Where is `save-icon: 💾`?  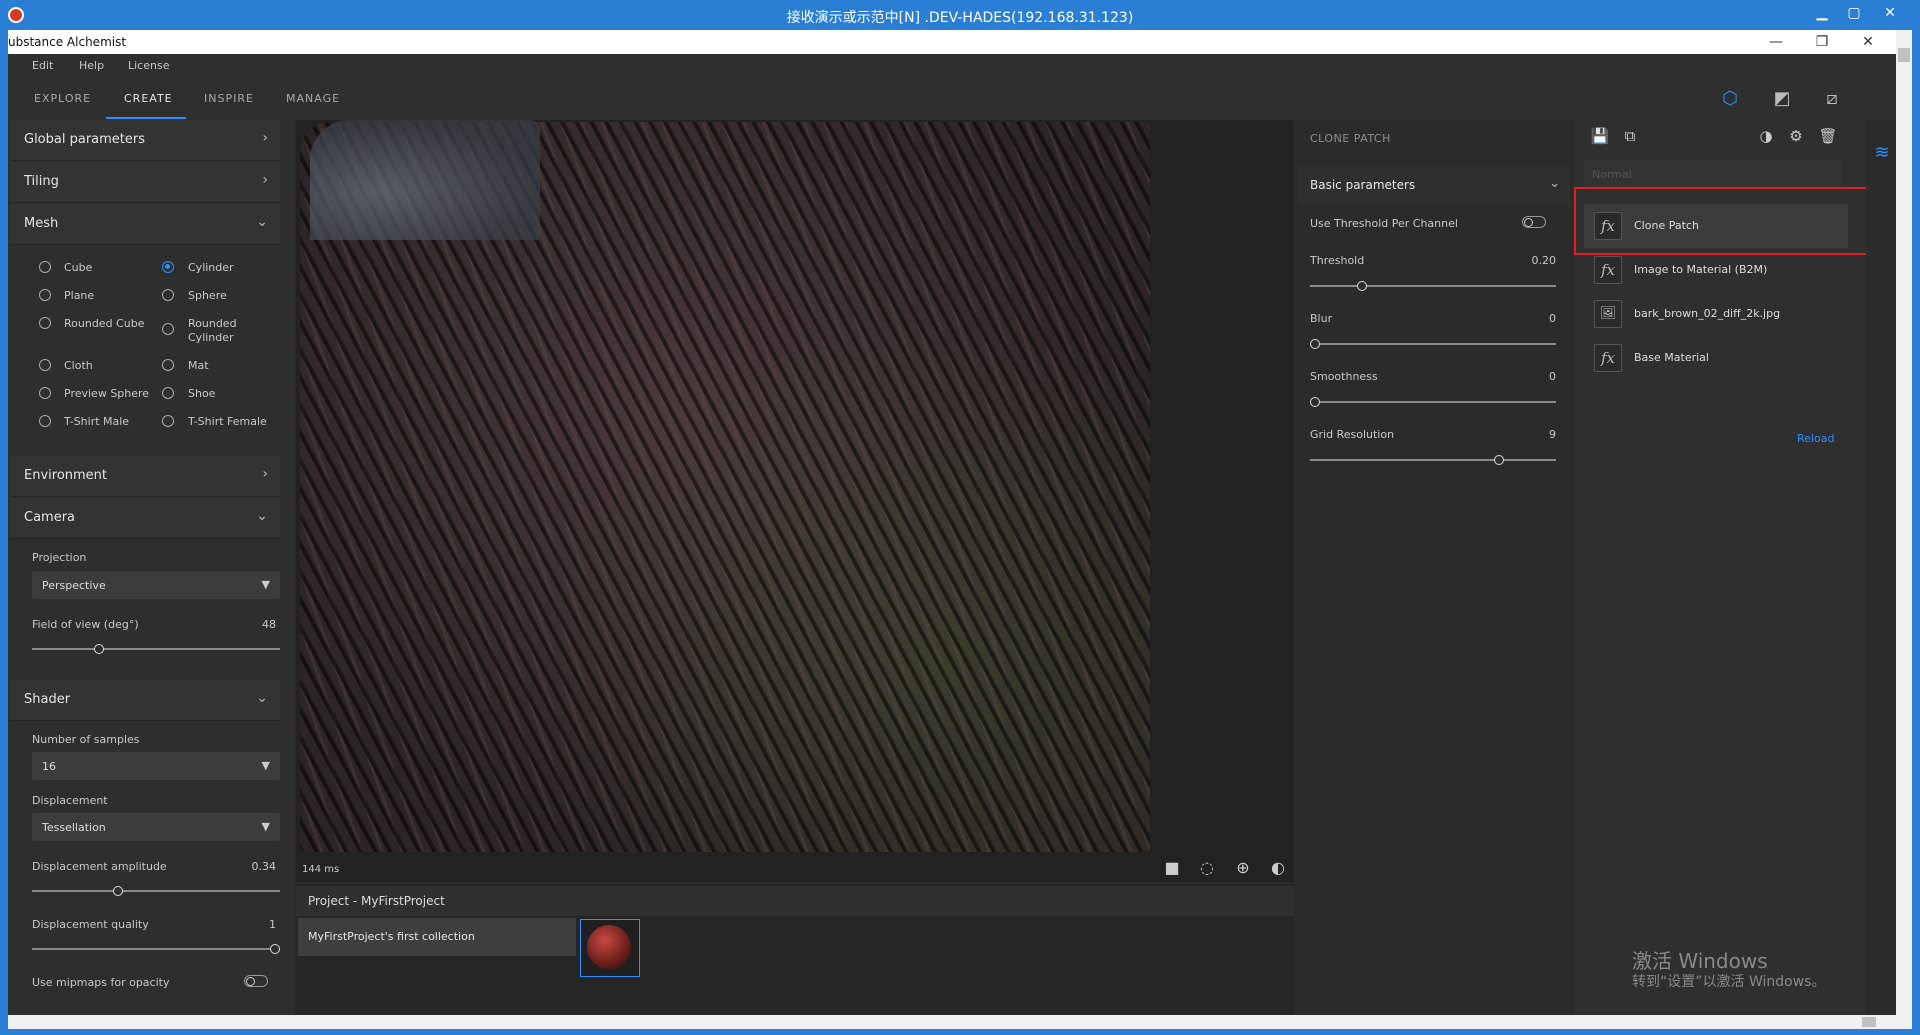 save-icon: 💾 is located at coordinates (1600, 136).